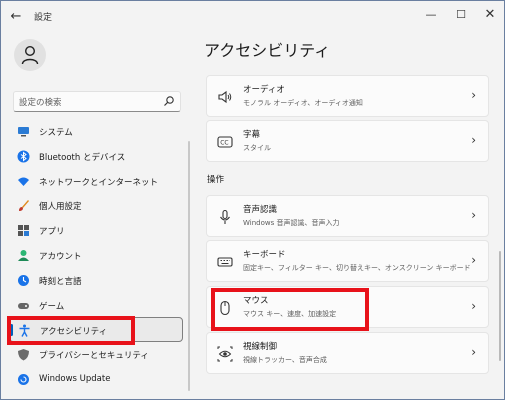 The width and height of the screenshot is (505, 400). I want to click on maximize-button: ☐, so click(461, 15).